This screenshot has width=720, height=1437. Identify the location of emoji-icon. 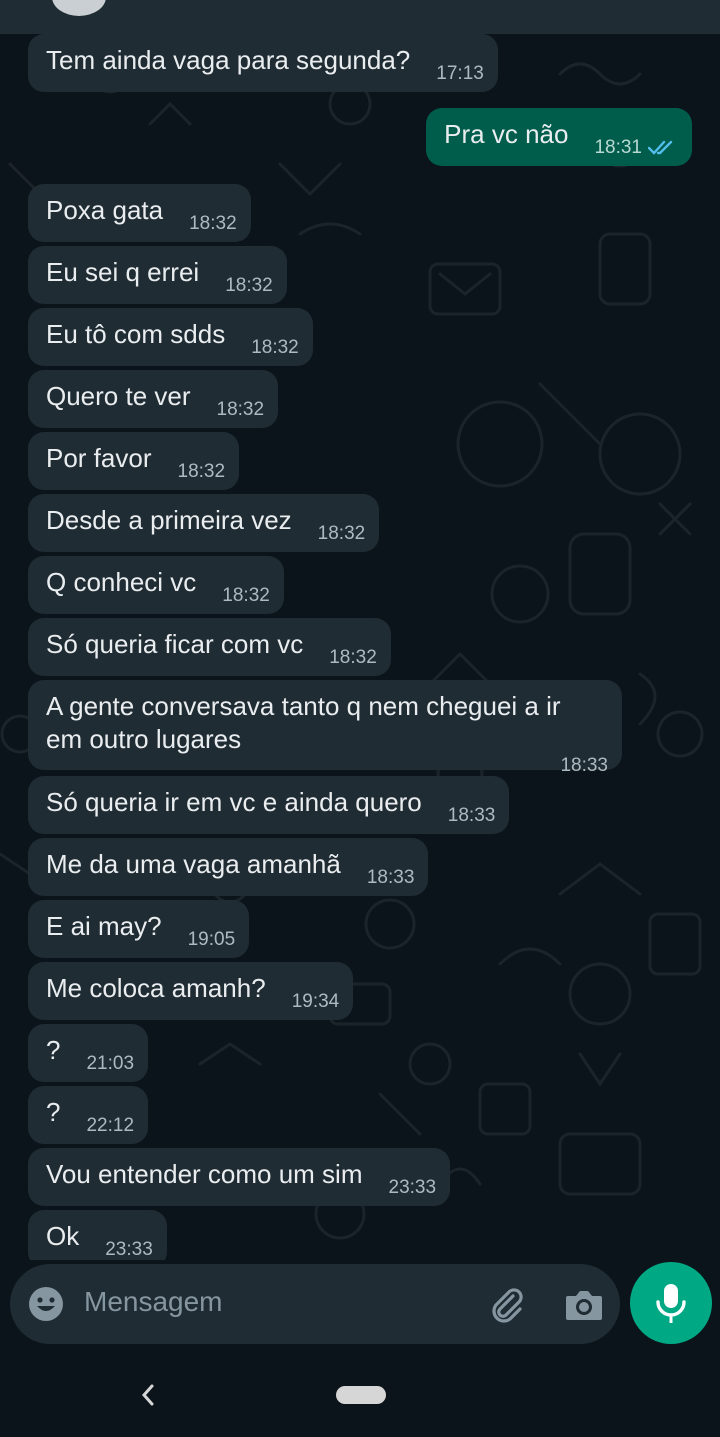
(46, 1304).